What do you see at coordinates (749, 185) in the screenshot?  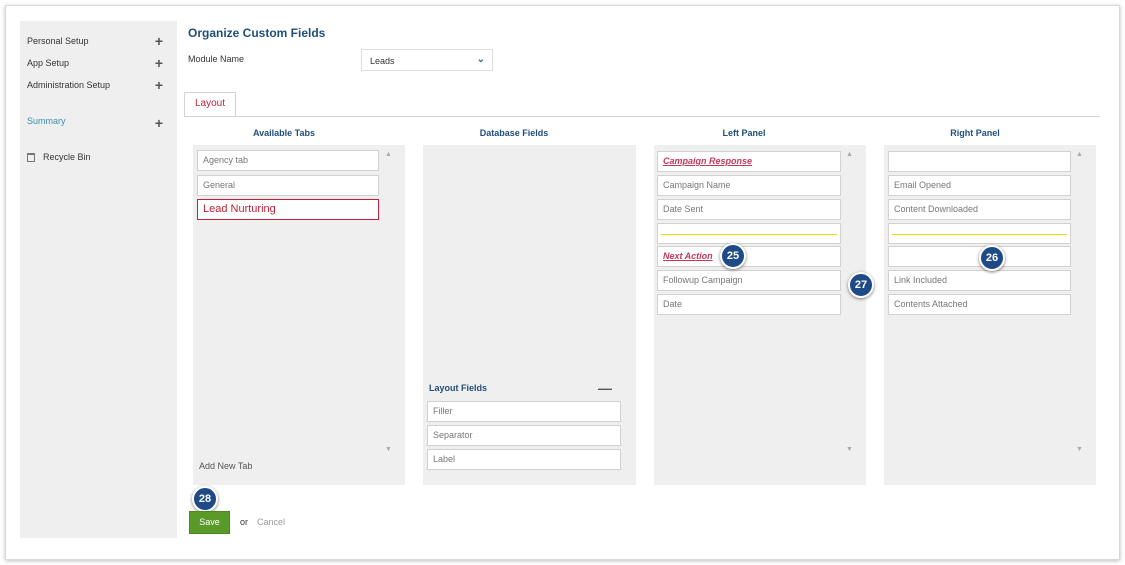 I see `left-field-campaign-name: Campaign Name` at bounding box center [749, 185].